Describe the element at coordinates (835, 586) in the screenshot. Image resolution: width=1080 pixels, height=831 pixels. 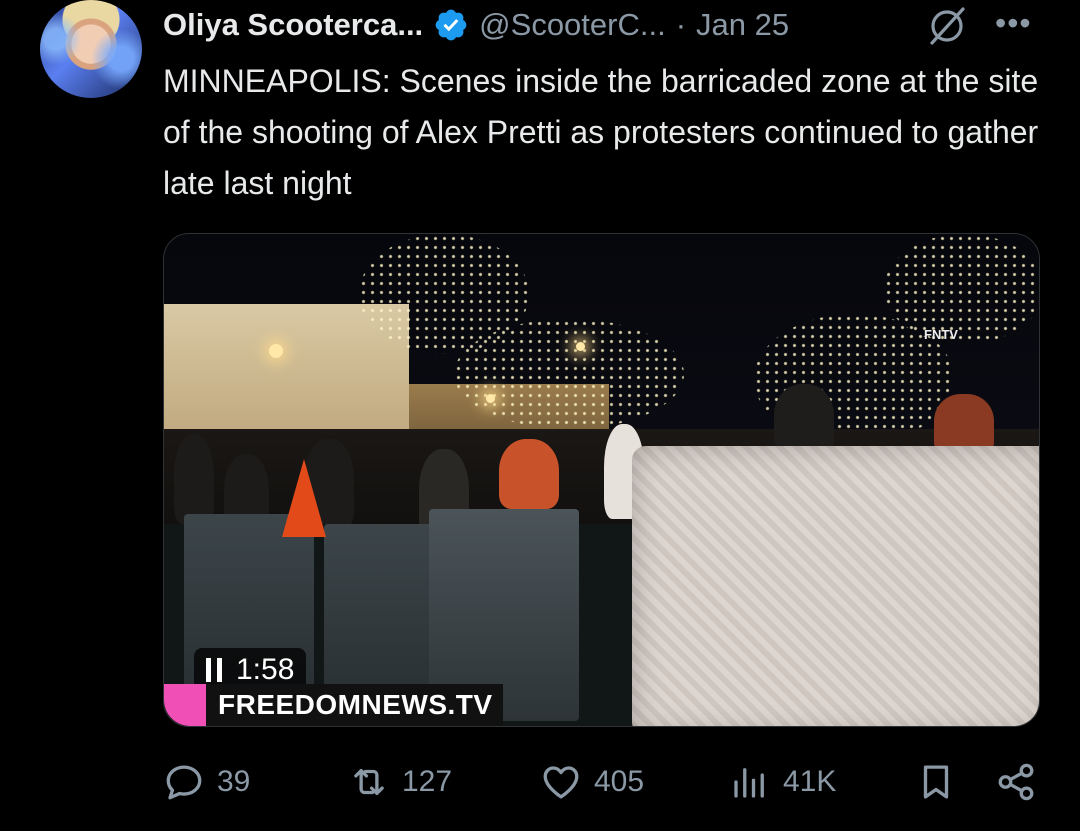
I see `video-mattress` at that location.